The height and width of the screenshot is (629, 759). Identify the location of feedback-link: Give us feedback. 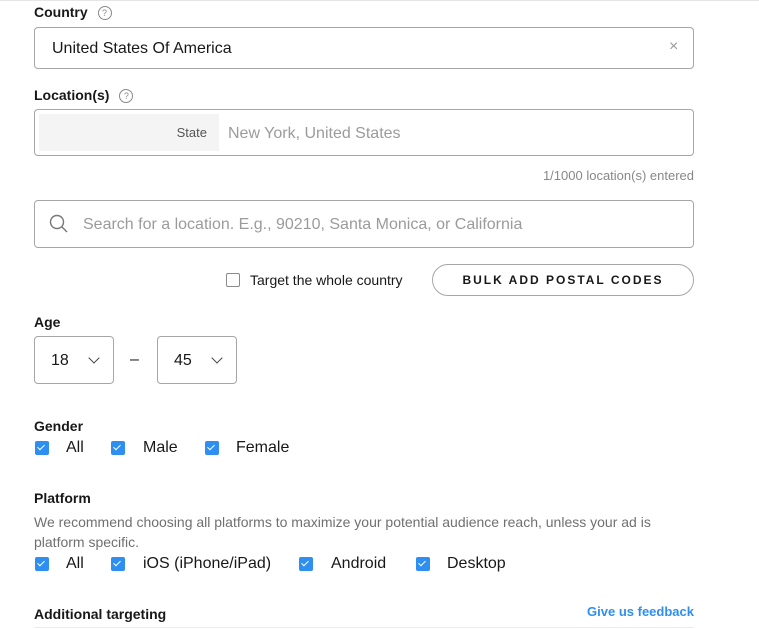
(640, 611).